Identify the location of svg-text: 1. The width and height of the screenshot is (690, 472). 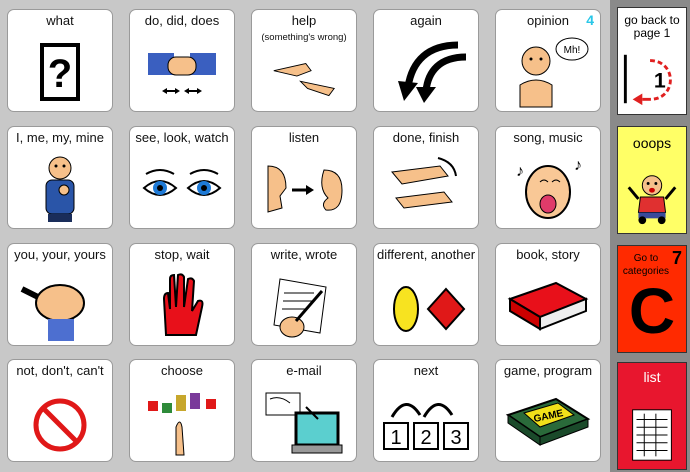
(395, 438).